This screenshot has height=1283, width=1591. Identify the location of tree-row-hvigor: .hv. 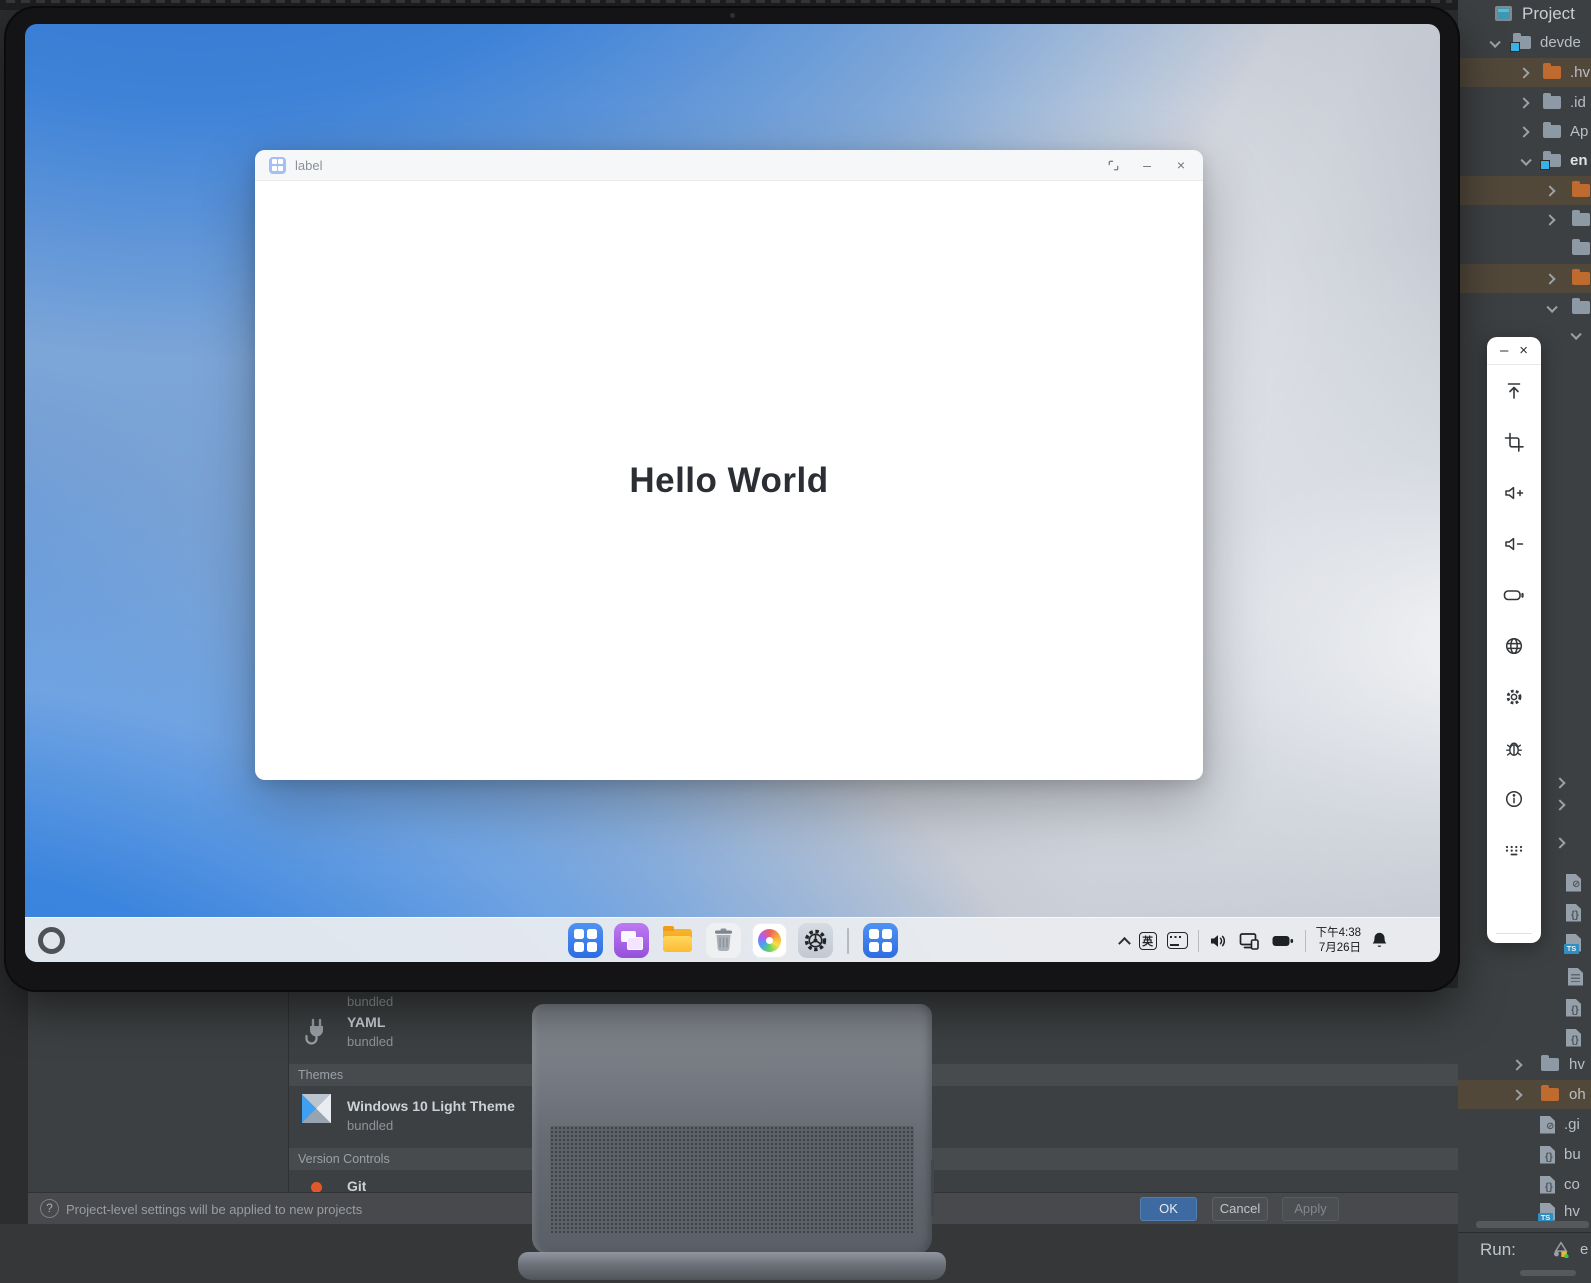
(1524, 72).